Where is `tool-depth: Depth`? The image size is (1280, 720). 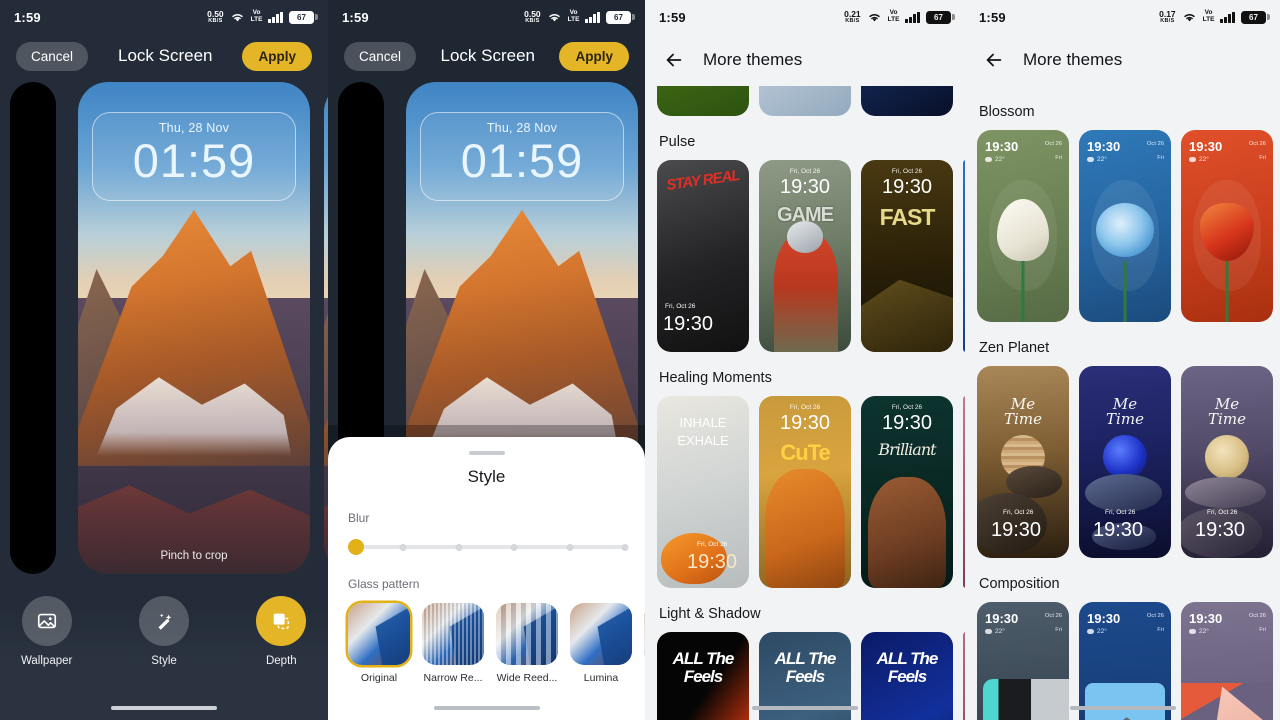
tool-depth: Depth is located at coordinates (281, 631).